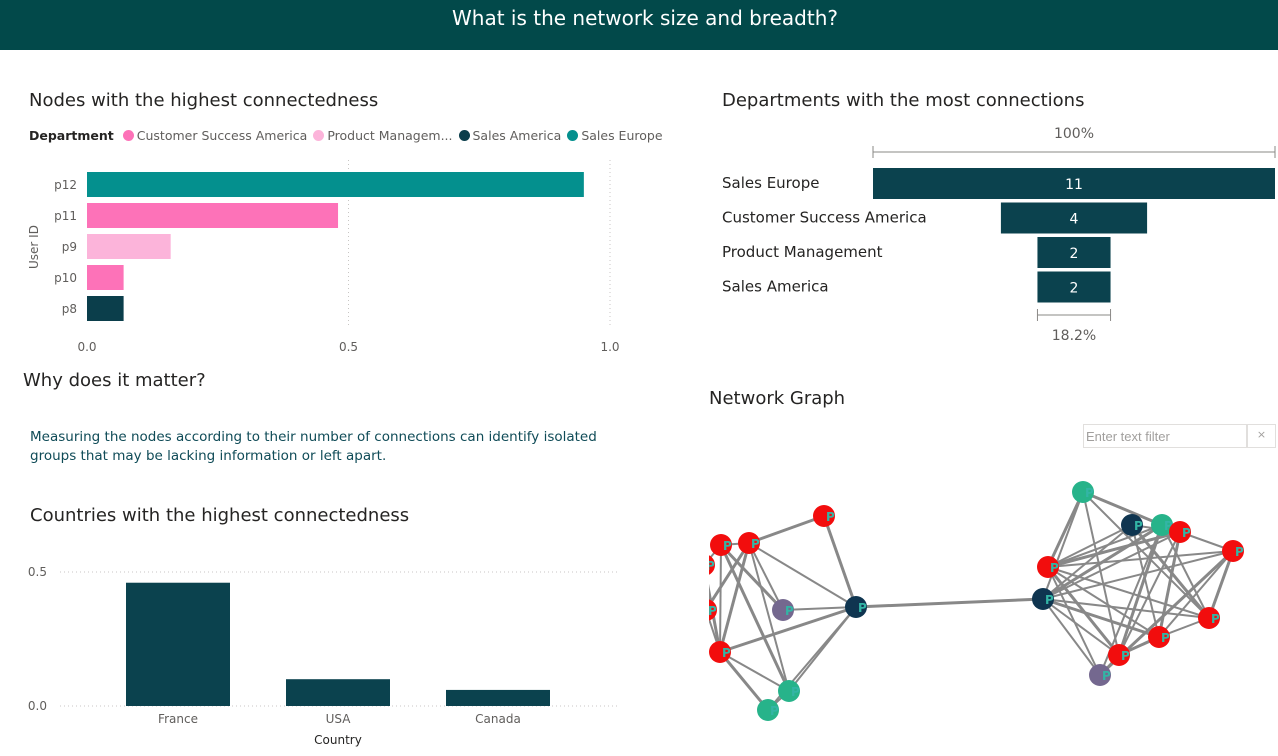  Describe the element at coordinates (65, 278) in the screenshot. I see `y-tick-label: p10` at that location.